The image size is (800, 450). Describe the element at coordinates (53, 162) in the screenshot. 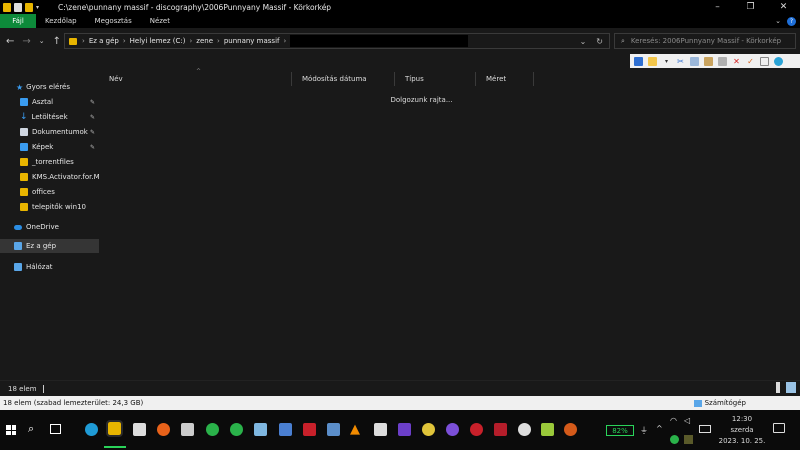

I see `sidebar-item-label: _torrentfiles` at that location.